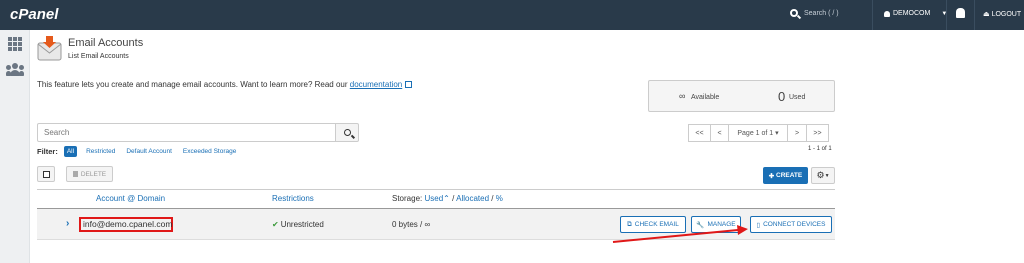  Describe the element at coordinates (629, 224) in the screenshot. I see `external-link-icon: ⧉` at that location.